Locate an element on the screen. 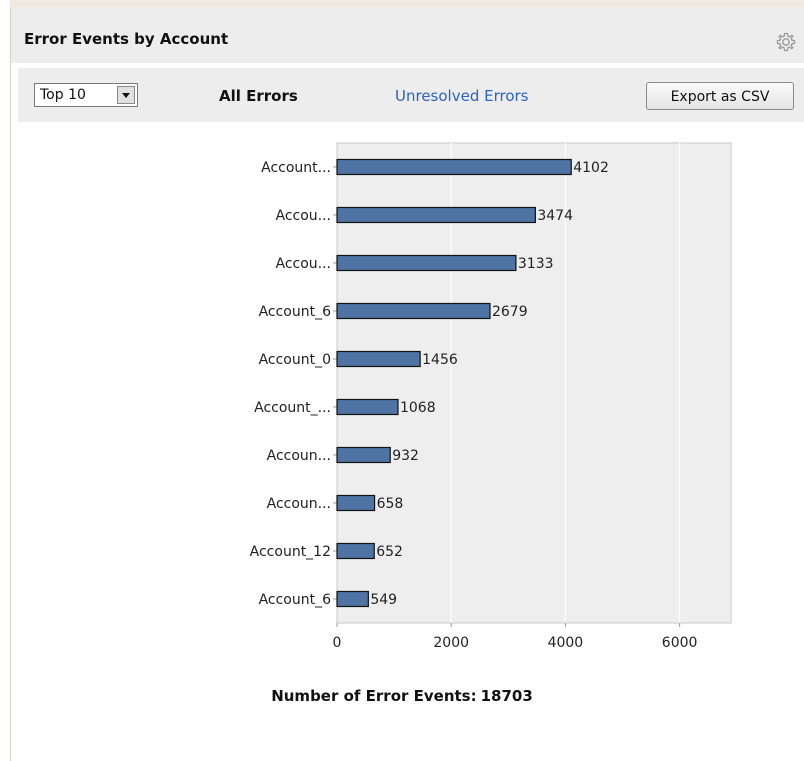 The height and width of the screenshot is (761, 804). data-label: 3474 is located at coordinates (555, 216).